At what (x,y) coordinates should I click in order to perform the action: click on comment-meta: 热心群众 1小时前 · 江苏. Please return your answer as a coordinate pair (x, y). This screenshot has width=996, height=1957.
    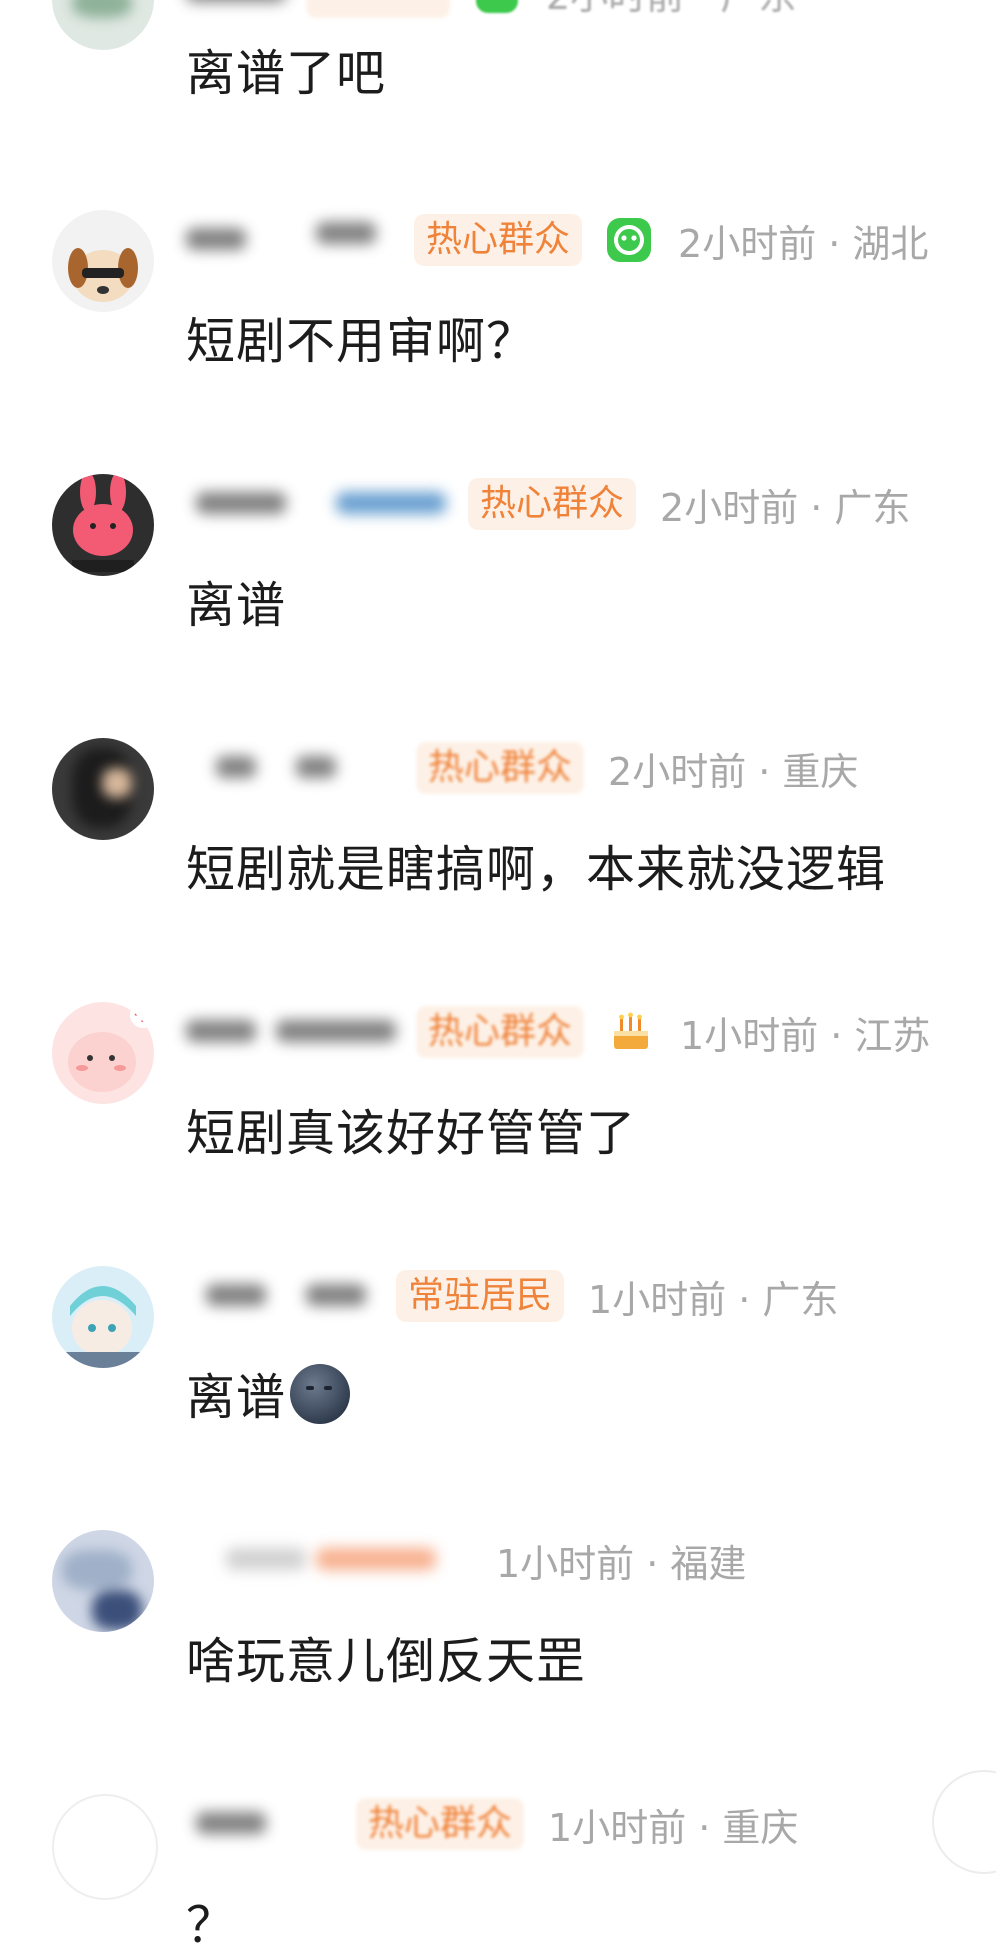
    Looking at the image, I should click on (558, 1032).